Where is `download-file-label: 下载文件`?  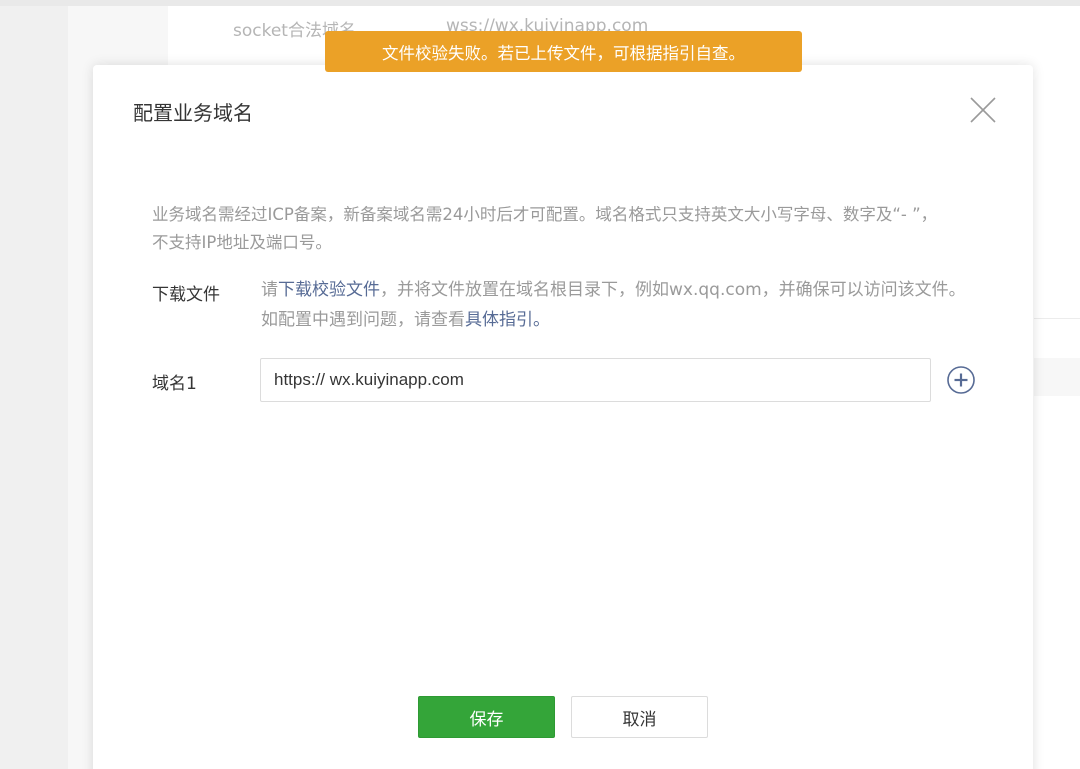 download-file-label: 下载文件 is located at coordinates (186, 295).